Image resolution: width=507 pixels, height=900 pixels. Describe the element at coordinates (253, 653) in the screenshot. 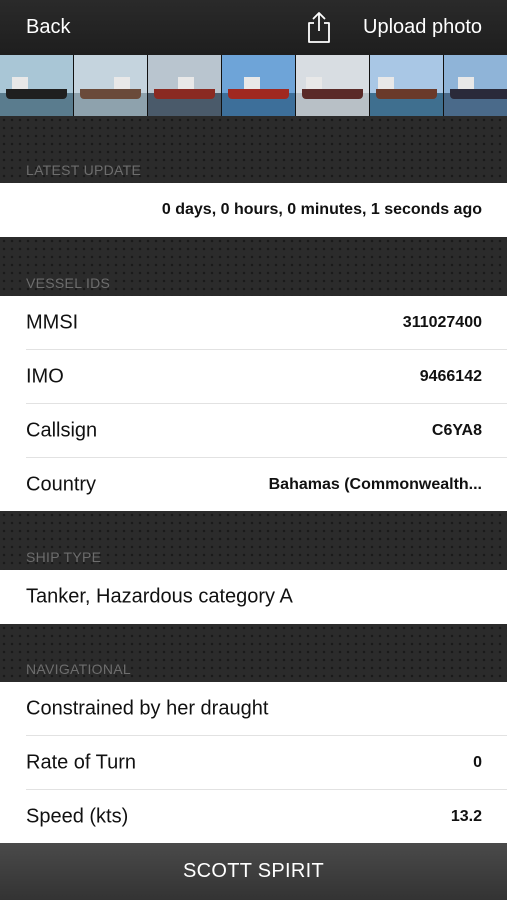

I see `section-header-navigational: NAVIGATIONAL` at that location.